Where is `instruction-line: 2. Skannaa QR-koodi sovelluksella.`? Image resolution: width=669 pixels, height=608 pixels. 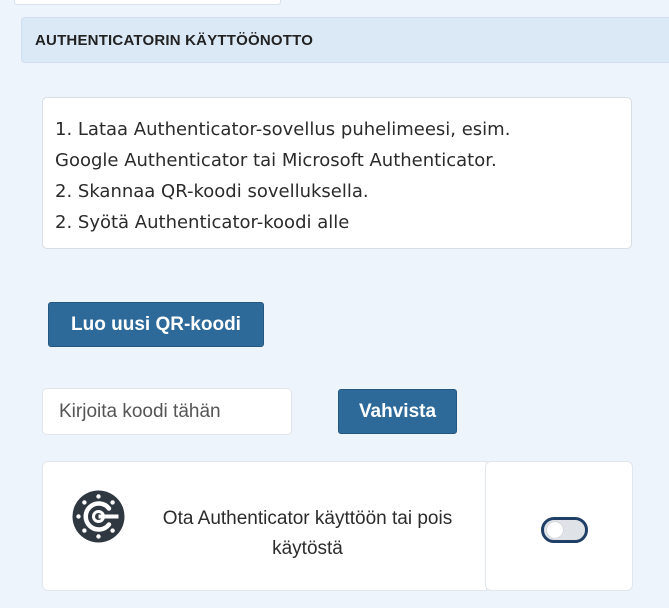 instruction-line: 2. Skannaa QR-koodi sovelluksella. is located at coordinates (212, 191).